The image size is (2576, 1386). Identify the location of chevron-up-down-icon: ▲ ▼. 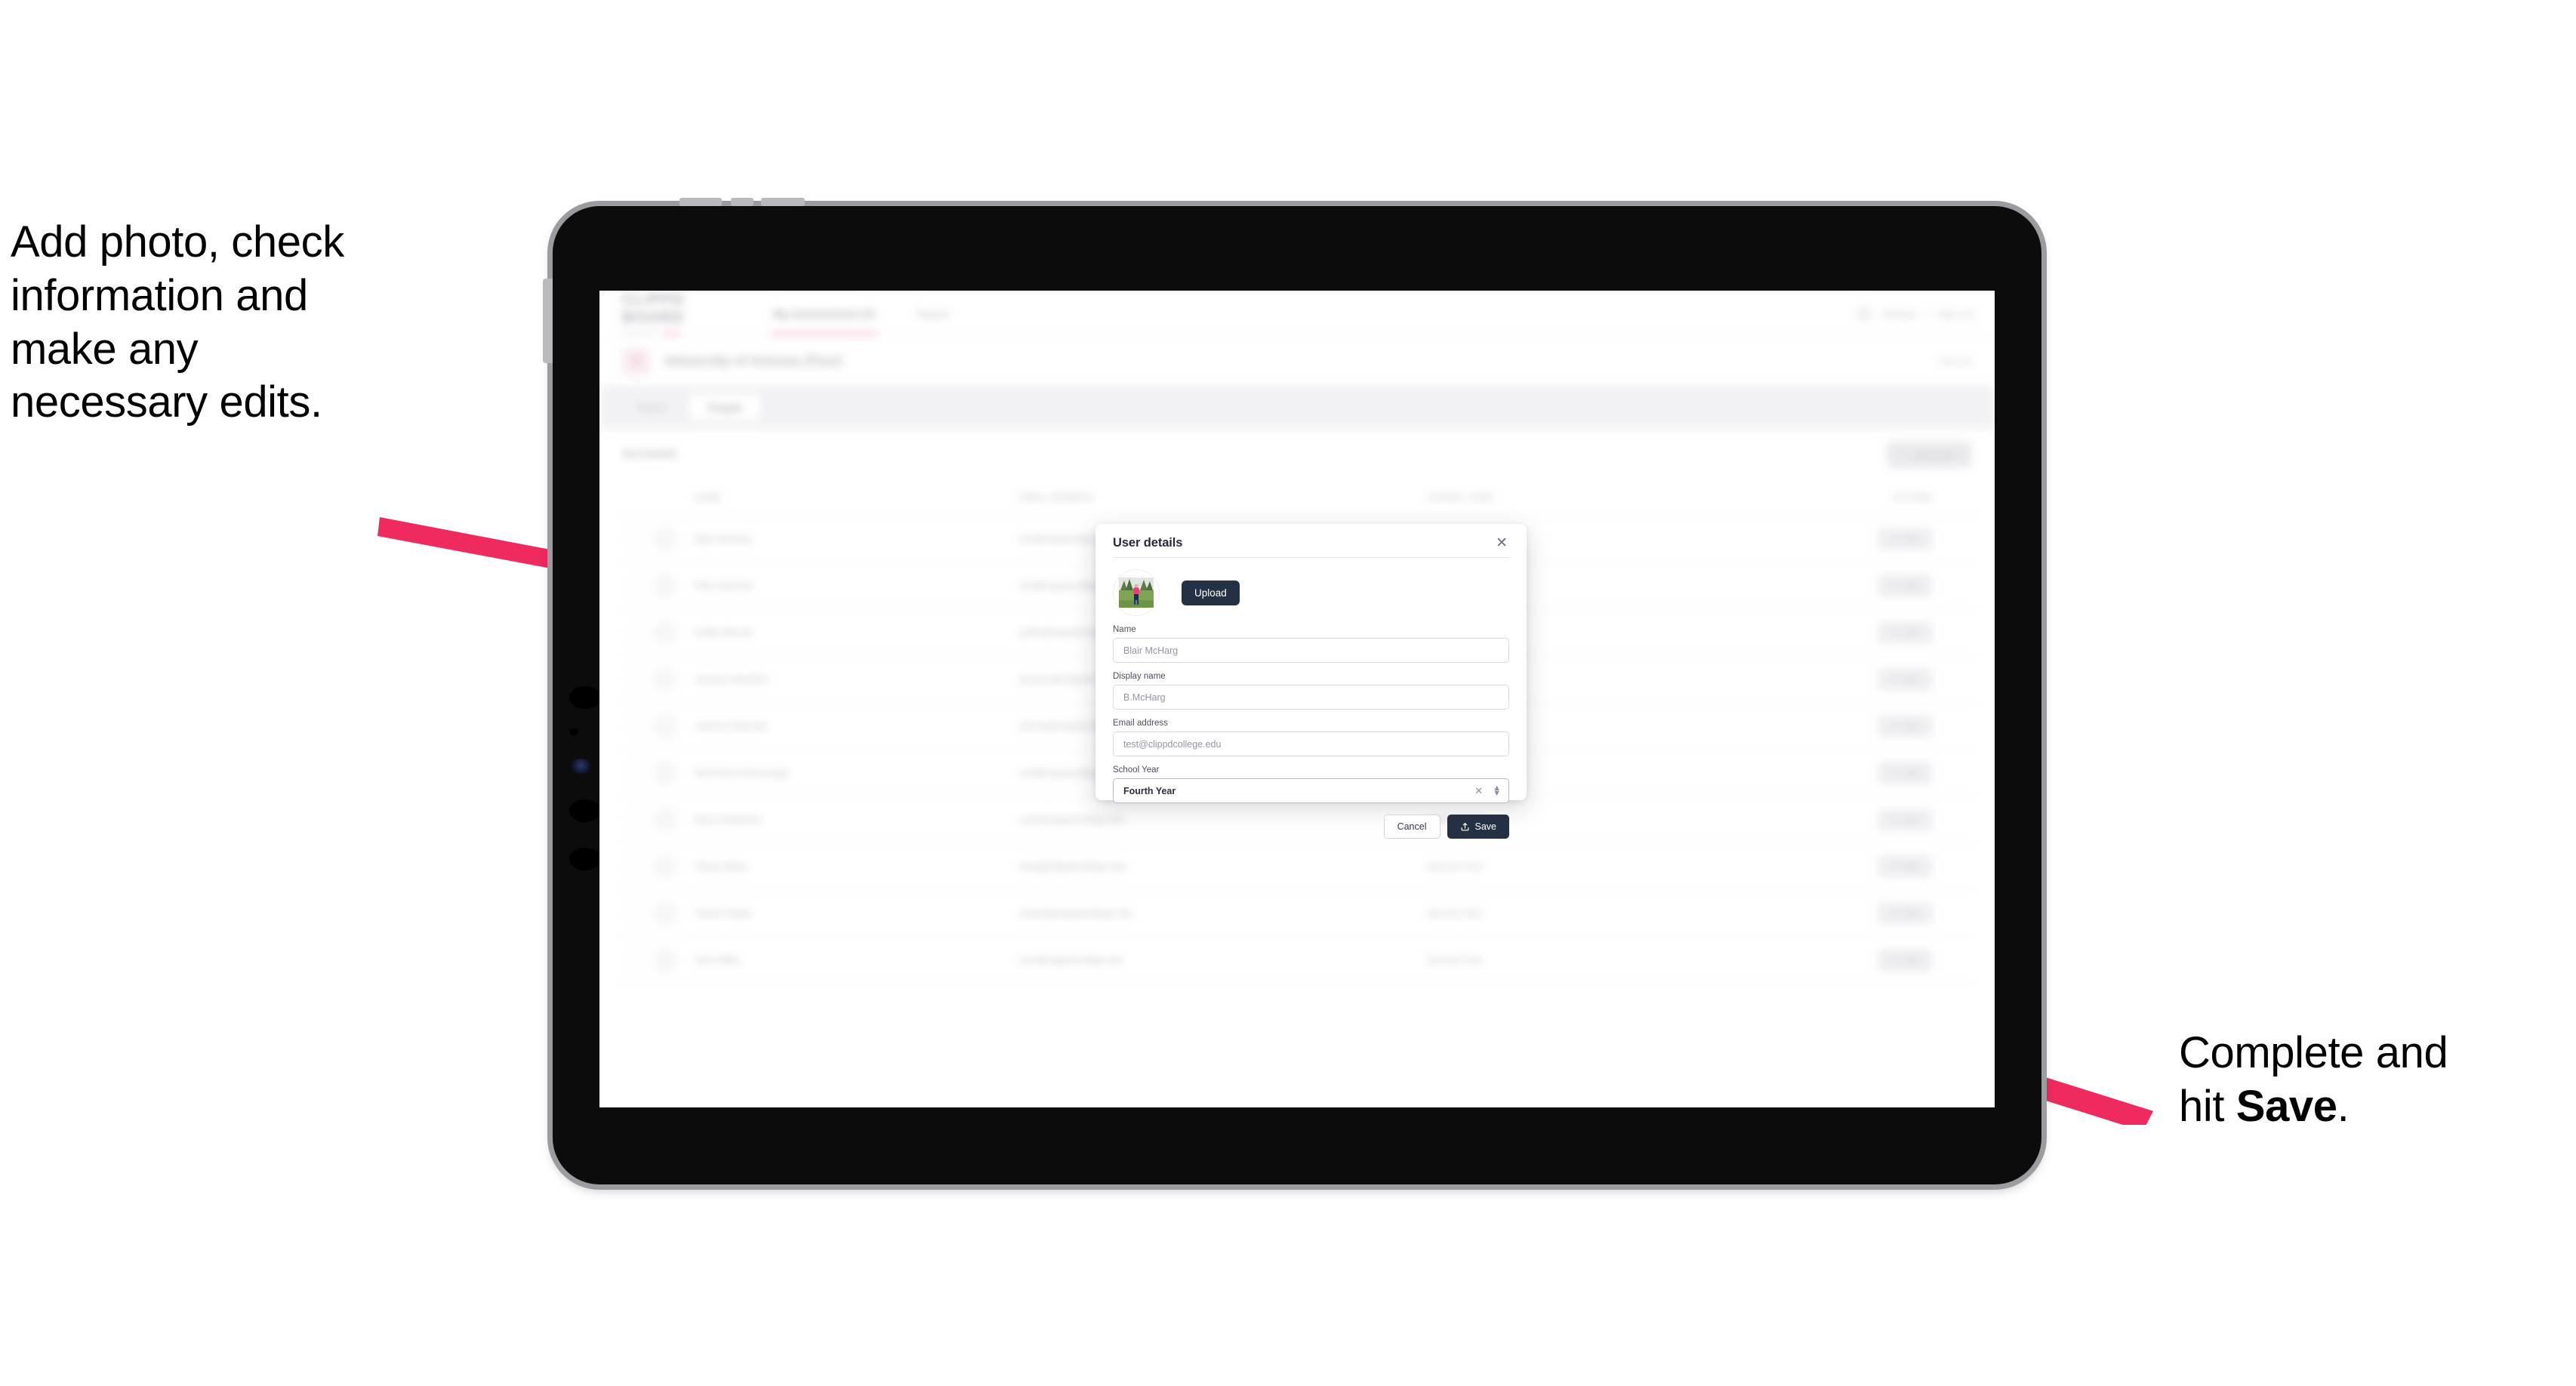
(1497, 790).